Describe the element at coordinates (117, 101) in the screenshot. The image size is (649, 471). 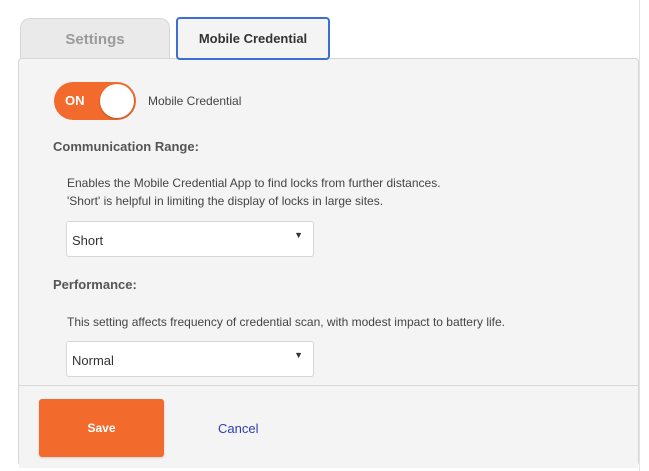
I see `toggle-knob` at that location.